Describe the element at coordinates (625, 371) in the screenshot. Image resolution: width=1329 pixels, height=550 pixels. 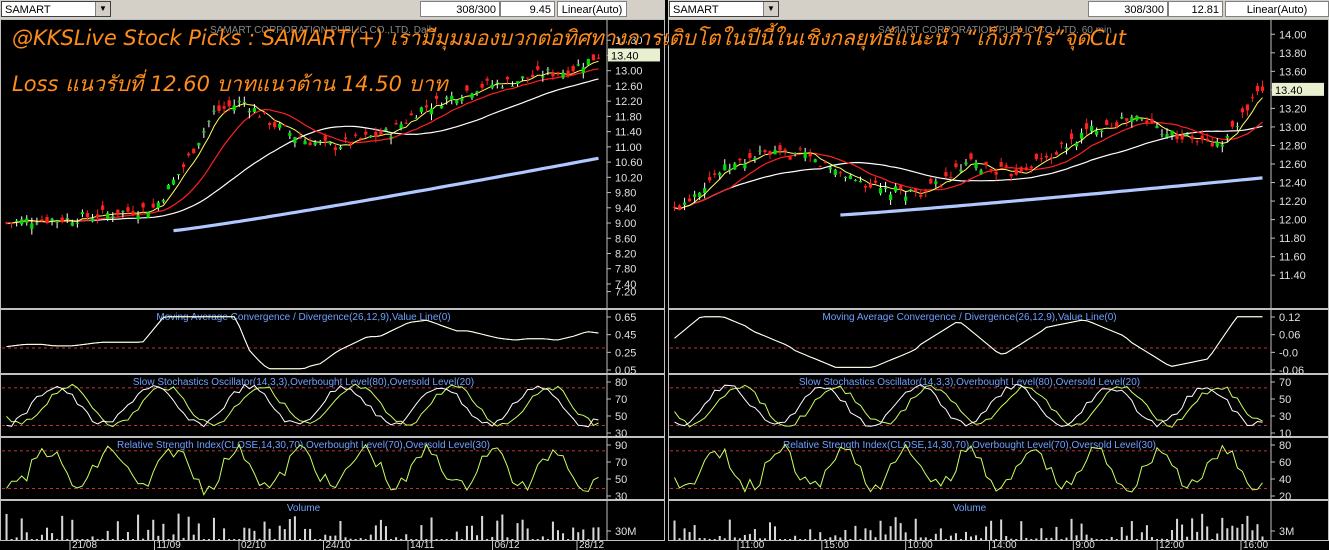
I see `indicator-tick-label: 0.05` at that location.